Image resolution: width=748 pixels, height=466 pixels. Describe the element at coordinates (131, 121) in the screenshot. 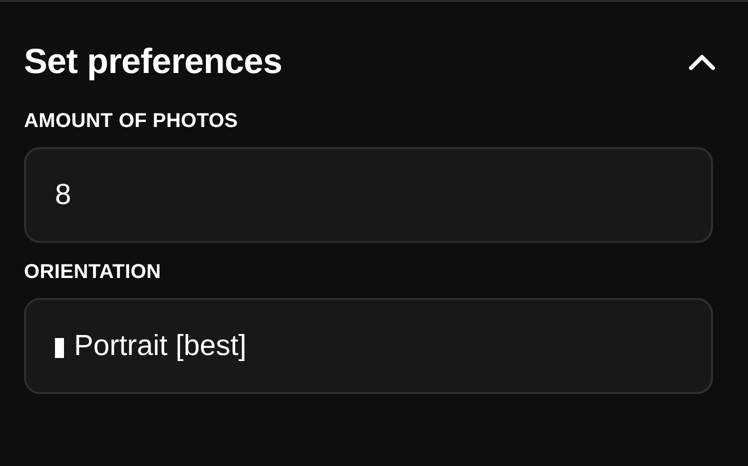

I see `field-label: AMOUNT OF PHOTOS` at that location.